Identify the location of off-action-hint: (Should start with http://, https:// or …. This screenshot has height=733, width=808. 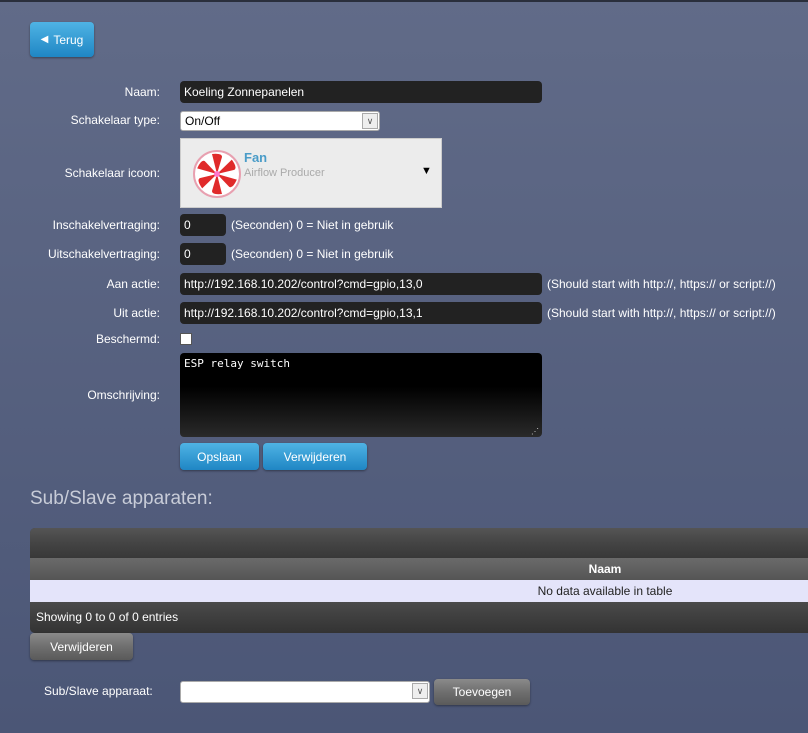
(661, 313).